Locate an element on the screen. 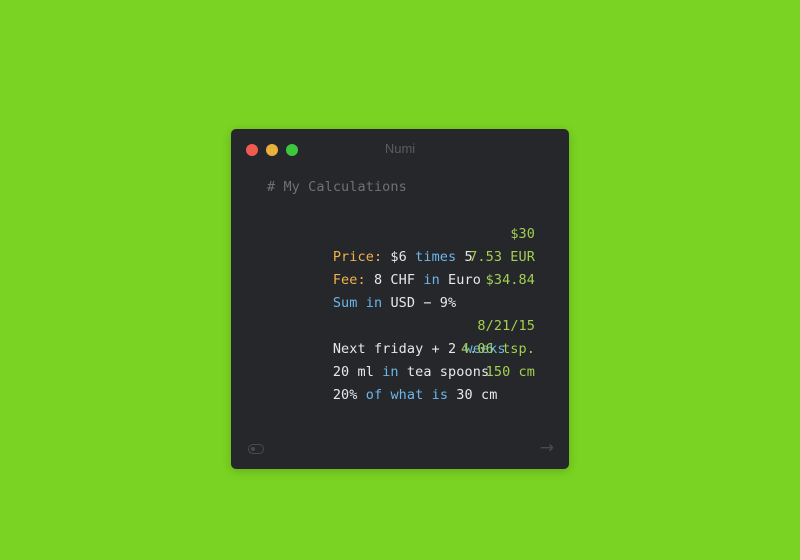 The height and width of the screenshot is (560, 800). calc-line-fee: Fee: 8 CHF in Euro 7.53 EUR is located at coordinates (401, 267).